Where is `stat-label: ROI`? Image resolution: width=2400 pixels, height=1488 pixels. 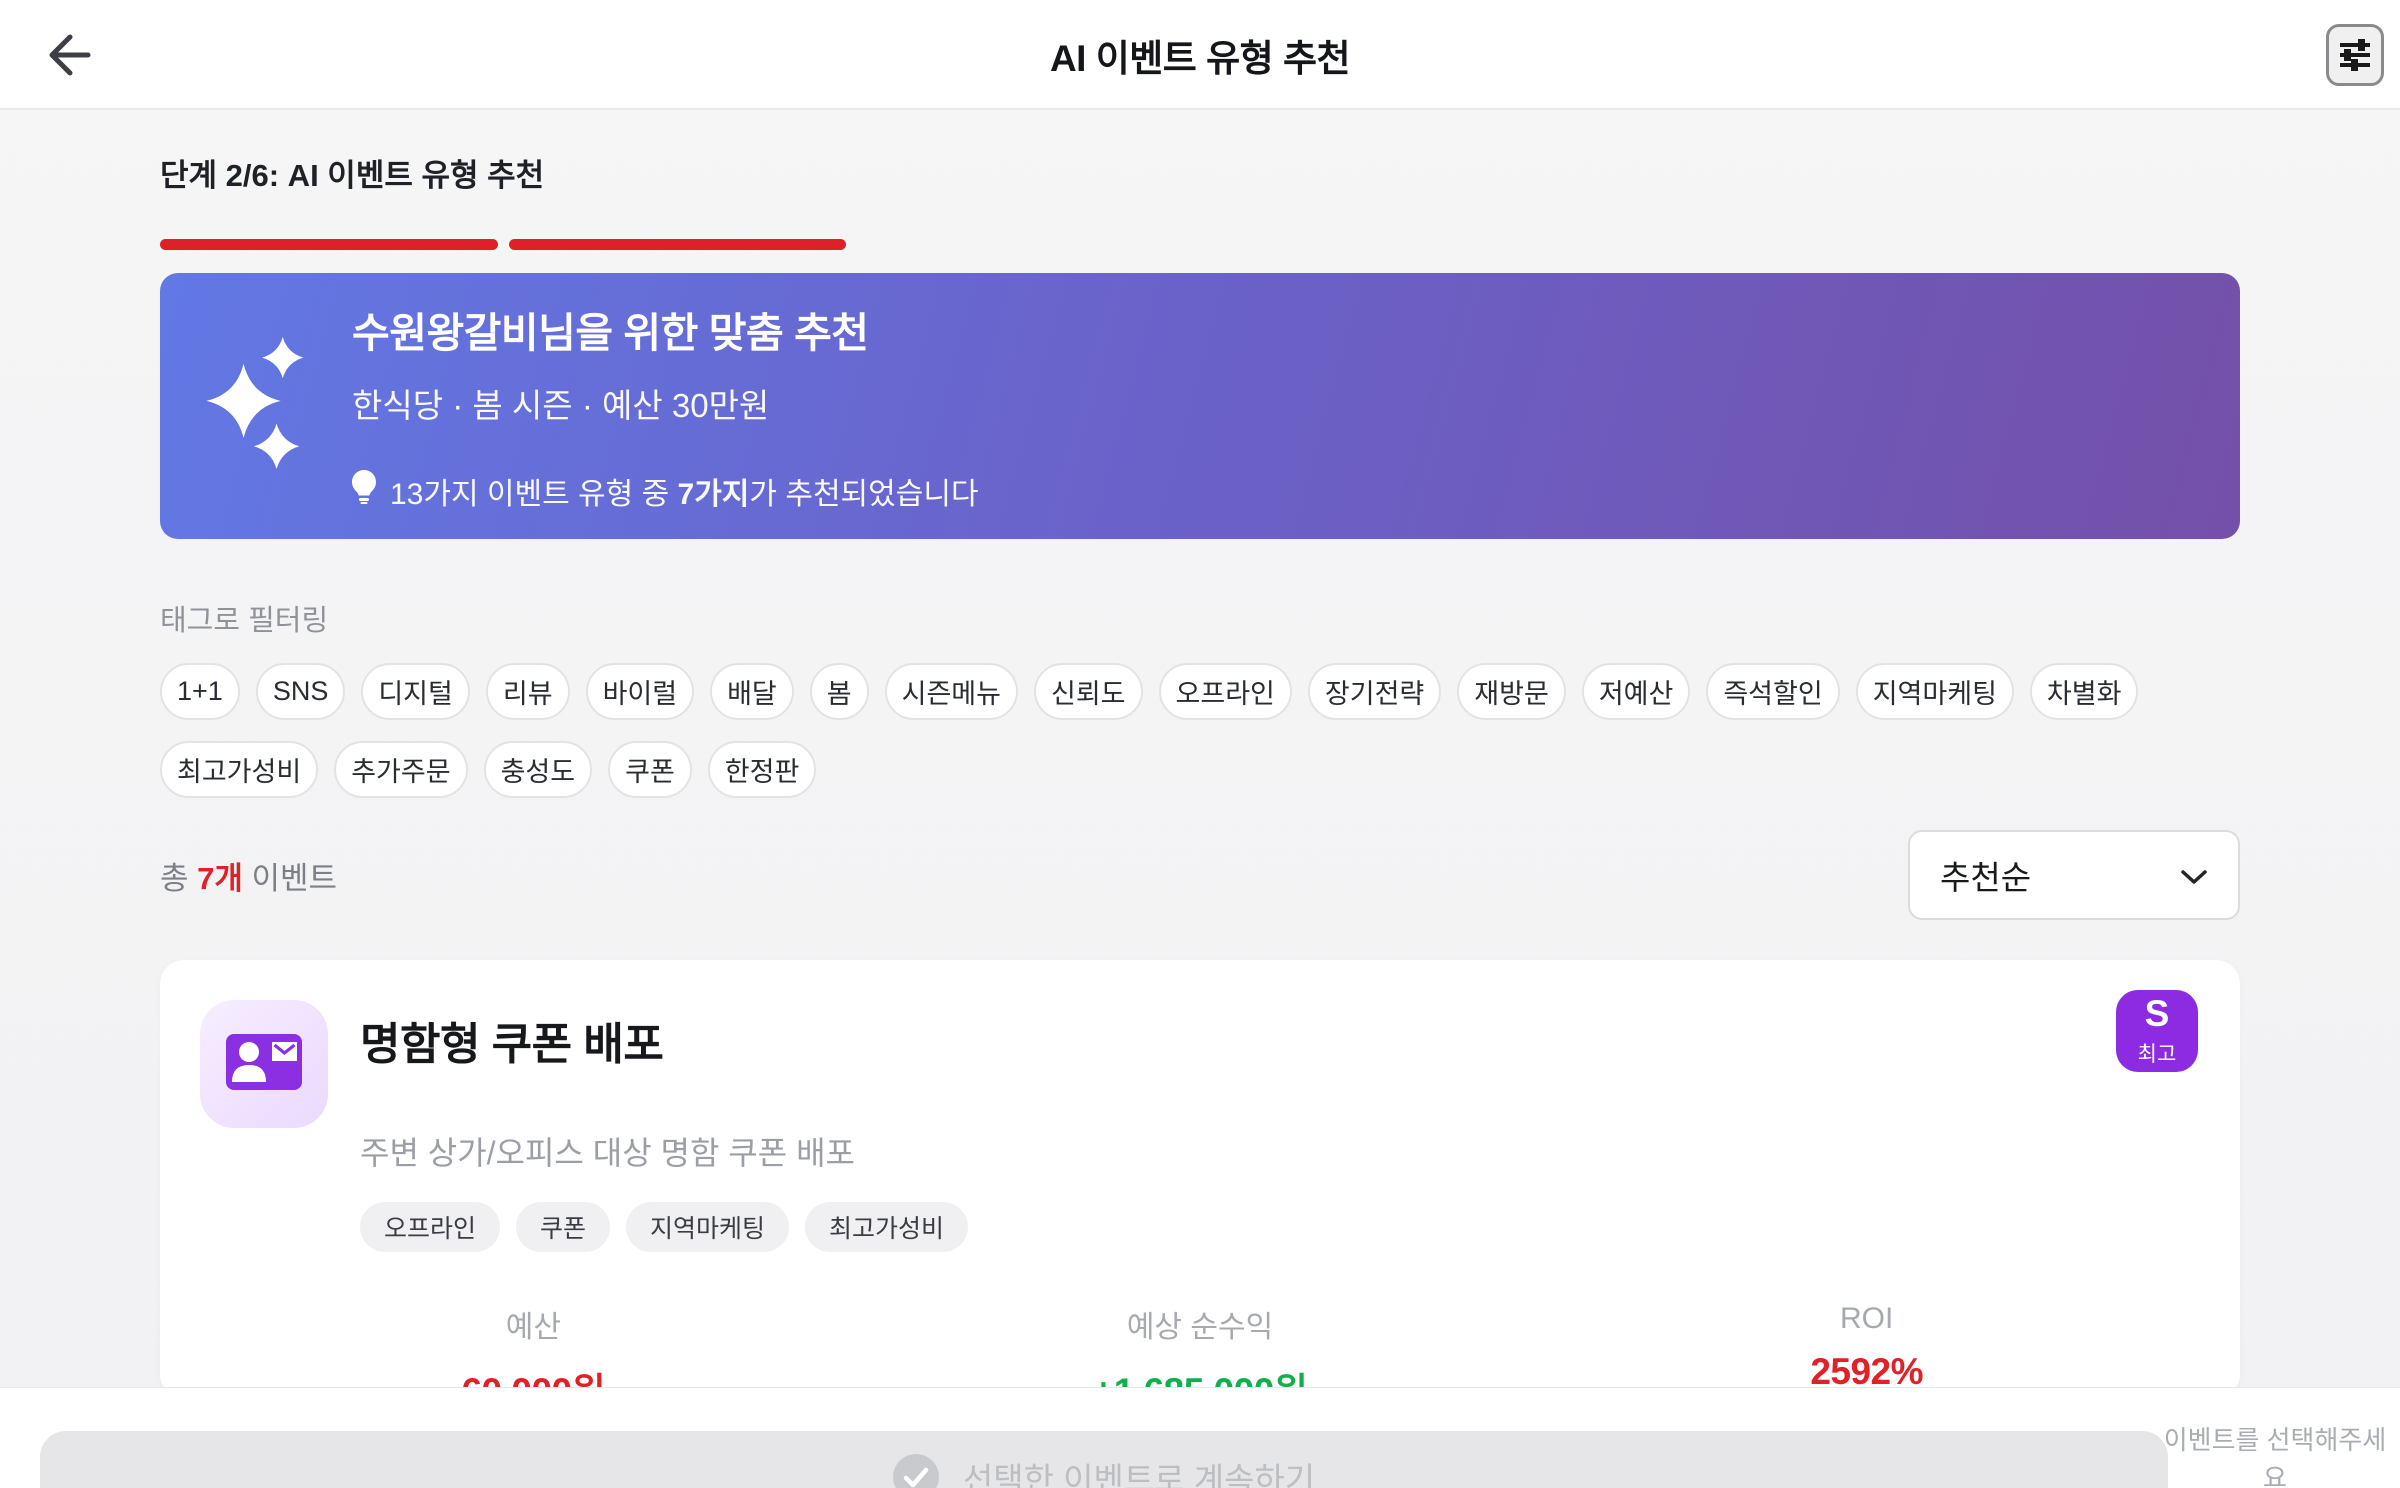 stat-label: ROI is located at coordinates (1867, 1318).